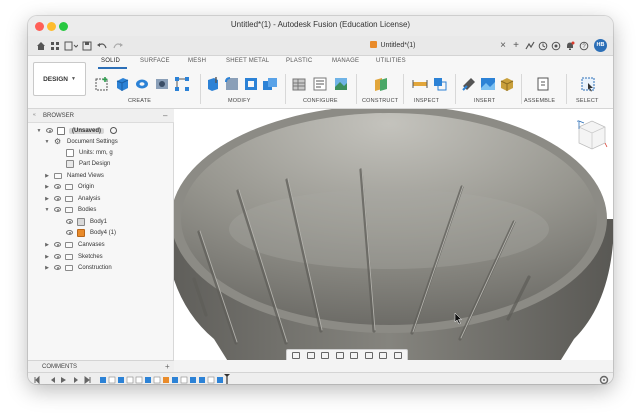  What do you see at coordinates (570, 45) in the screenshot?
I see `notifications-bell-icon` at bounding box center [570, 45].